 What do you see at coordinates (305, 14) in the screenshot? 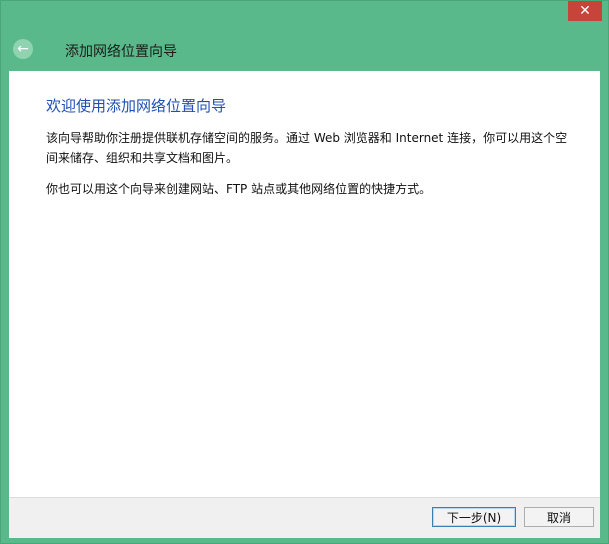
I see `title-bar: ✕` at bounding box center [305, 14].